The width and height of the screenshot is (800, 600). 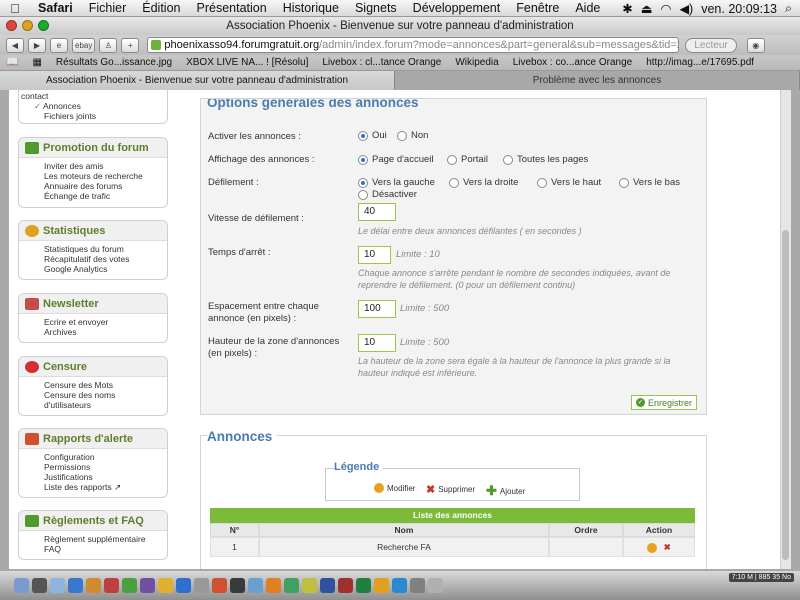 What do you see at coordinates (569, 182) in the screenshot?
I see `scroll-haut: Vers le haut` at bounding box center [569, 182].